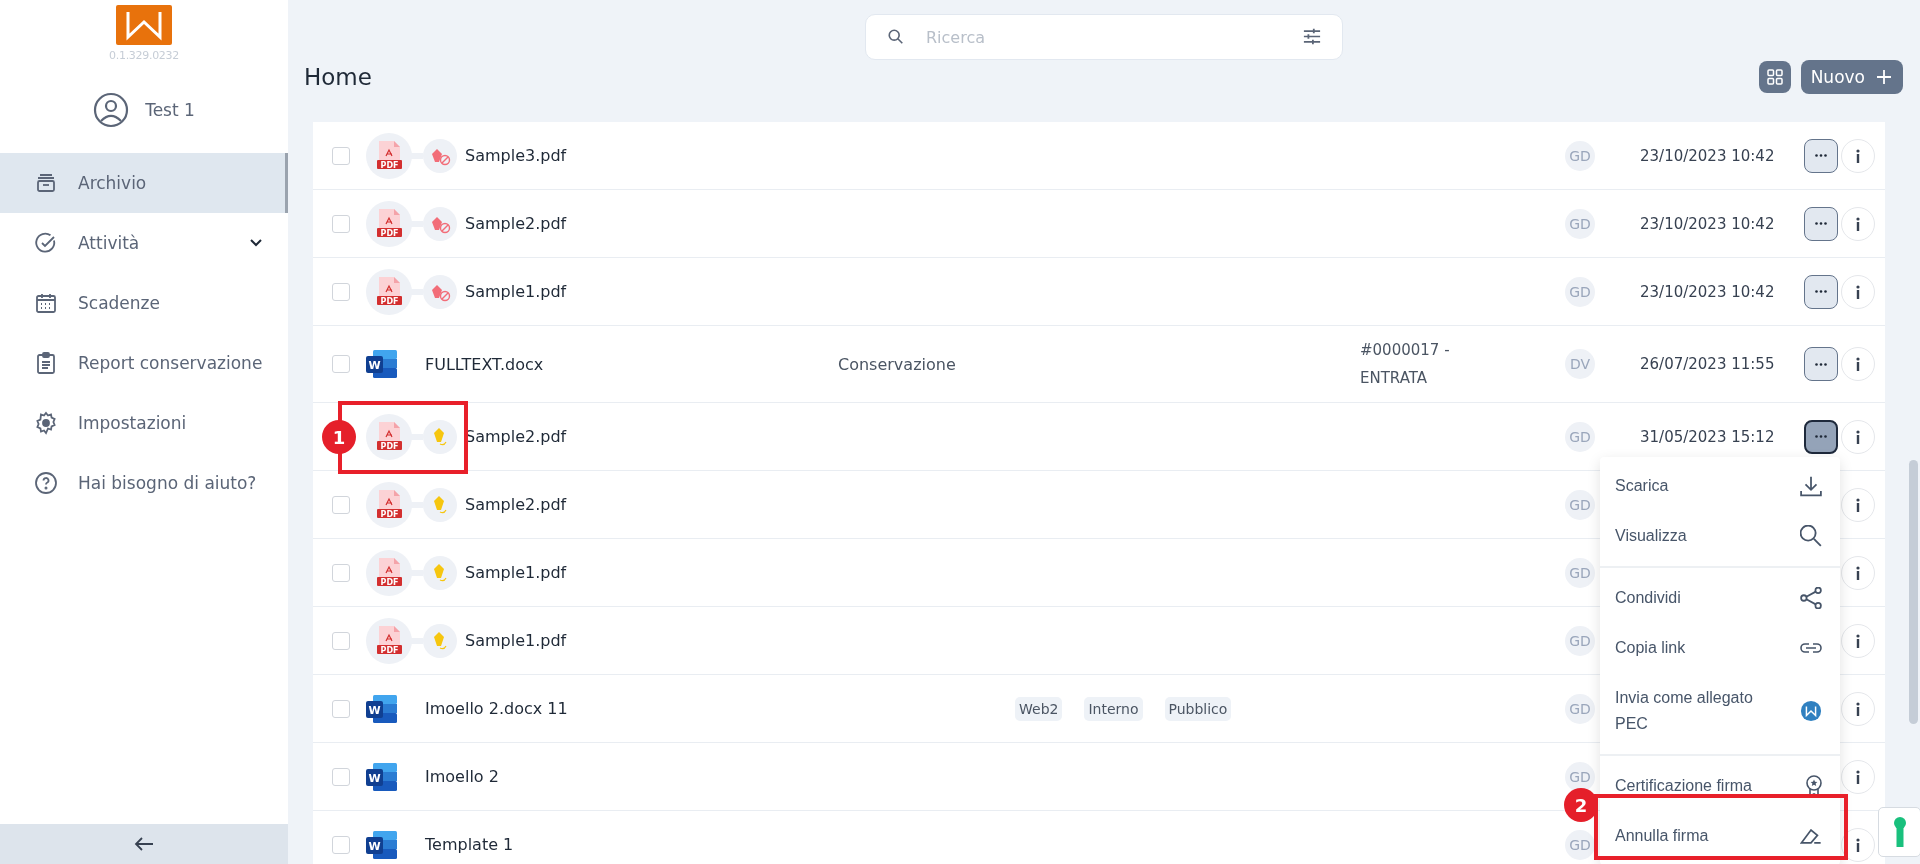  I want to click on scrollbar, so click(1913, 592).